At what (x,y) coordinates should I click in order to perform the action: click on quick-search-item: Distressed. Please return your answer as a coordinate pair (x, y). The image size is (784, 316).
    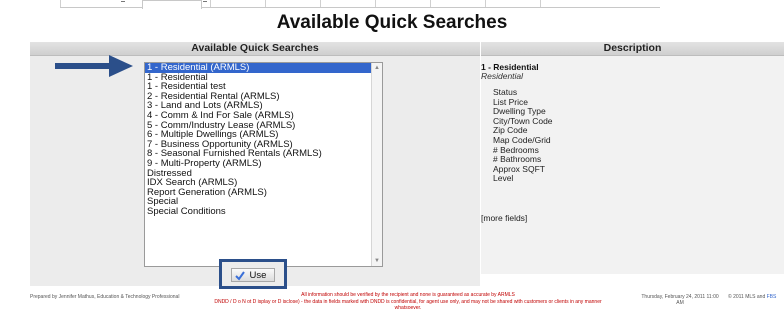
    Looking at the image, I should click on (258, 174).